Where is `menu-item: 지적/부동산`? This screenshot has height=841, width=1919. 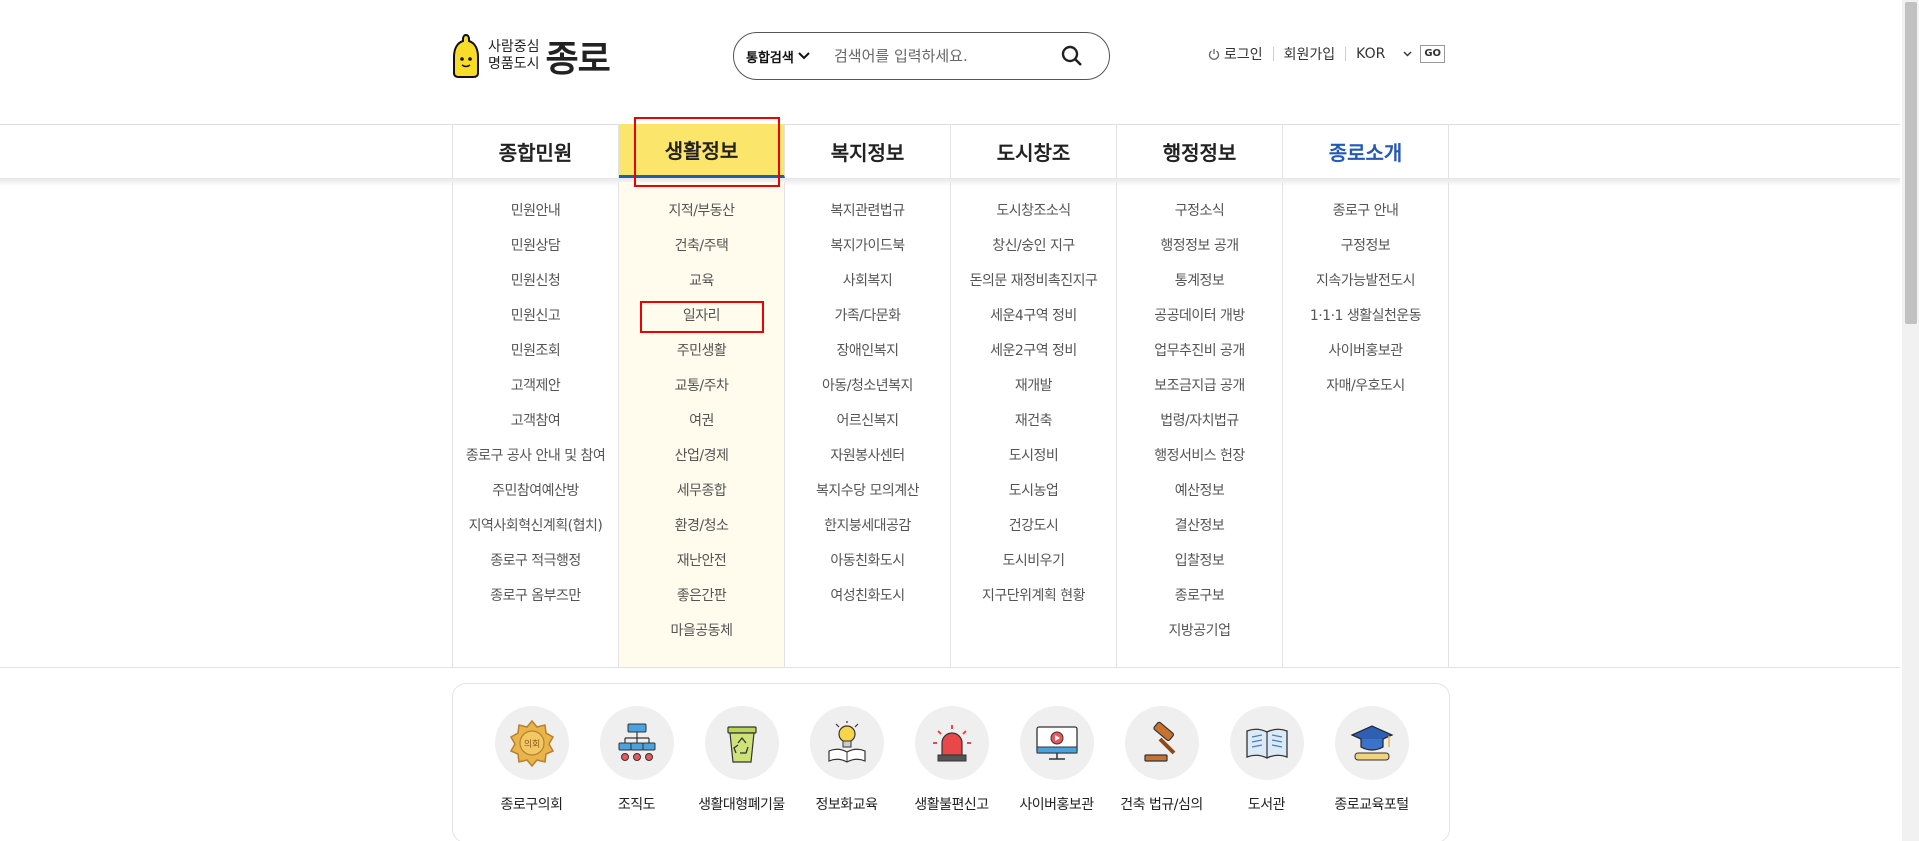 menu-item: 지적/부동산 is located at coordinates (701, 219).